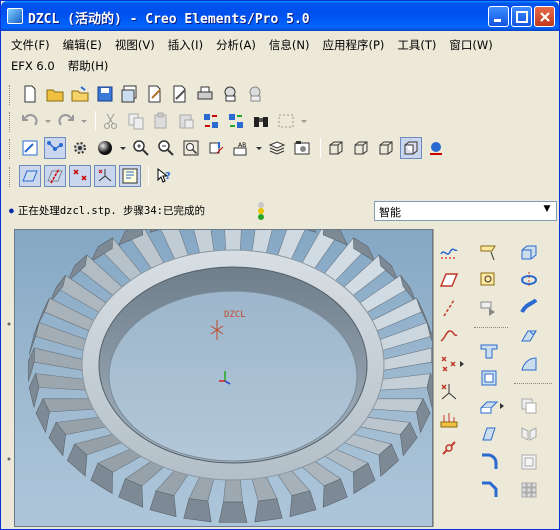  I want to click on revolve-sketch-button, so click(489, 280).